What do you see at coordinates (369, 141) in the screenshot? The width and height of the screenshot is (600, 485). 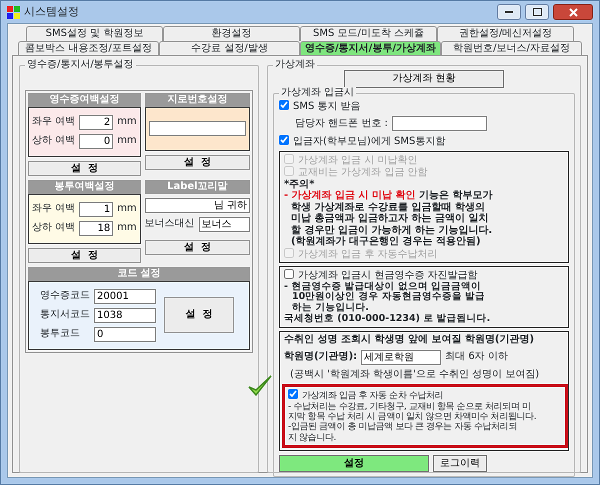 I see `checkbox-label: 입금자(학부모님)에게 SMS통지함` at bounding box center [369, 141].